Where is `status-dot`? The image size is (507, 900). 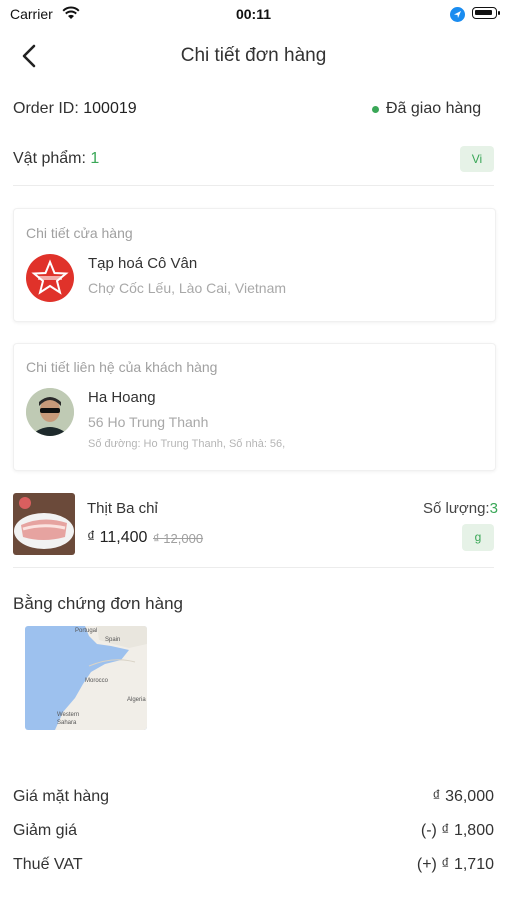
status-dot is located at coordinates (375, 109).